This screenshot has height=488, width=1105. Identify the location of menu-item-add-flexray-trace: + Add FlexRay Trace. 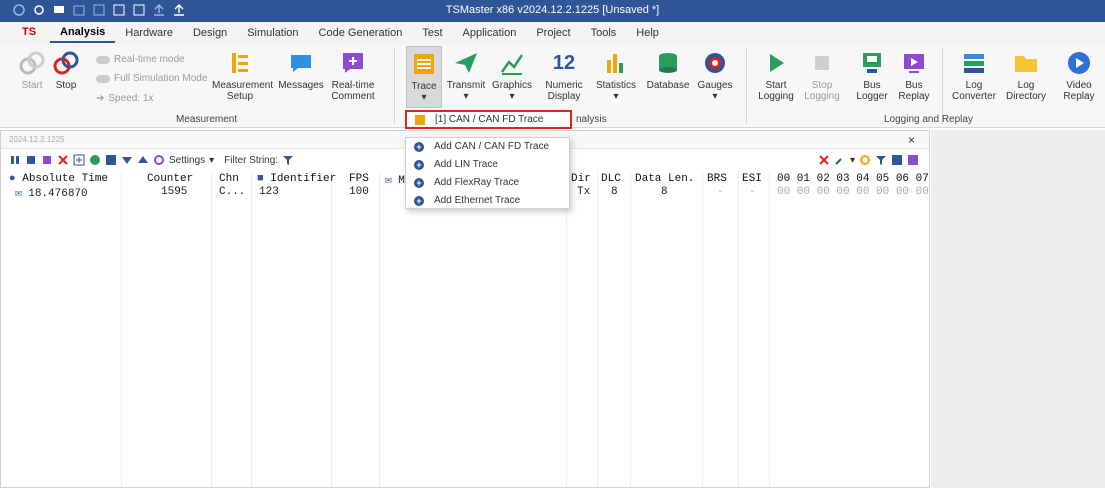
(487, 183).